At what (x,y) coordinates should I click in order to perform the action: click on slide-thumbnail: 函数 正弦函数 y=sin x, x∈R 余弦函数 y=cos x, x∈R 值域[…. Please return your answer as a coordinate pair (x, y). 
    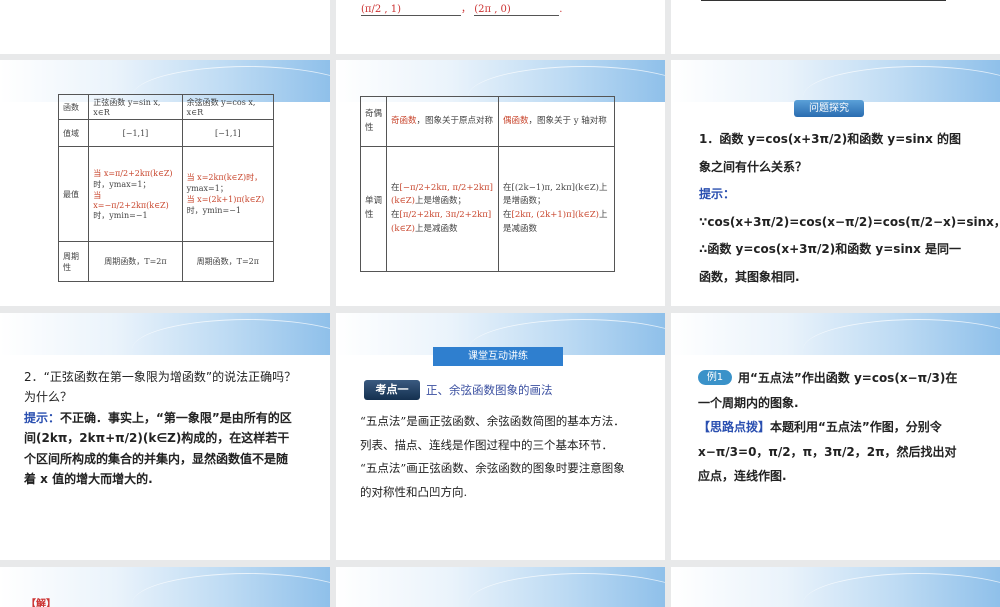
    Looking at the image, I should click on (165, 183).